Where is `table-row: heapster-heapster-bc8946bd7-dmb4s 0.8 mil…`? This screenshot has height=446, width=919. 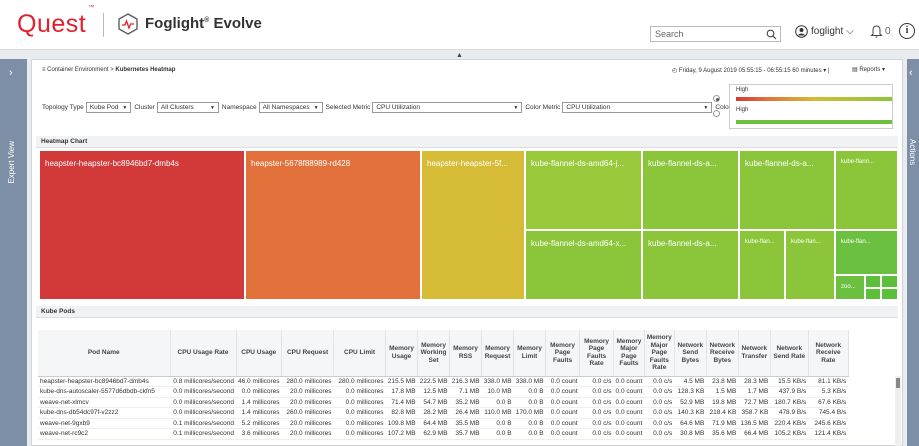
table-row: heapster-heapster-bc8946bd7-dmb4s 0.8 mil… is located at coordinates (443, 381).